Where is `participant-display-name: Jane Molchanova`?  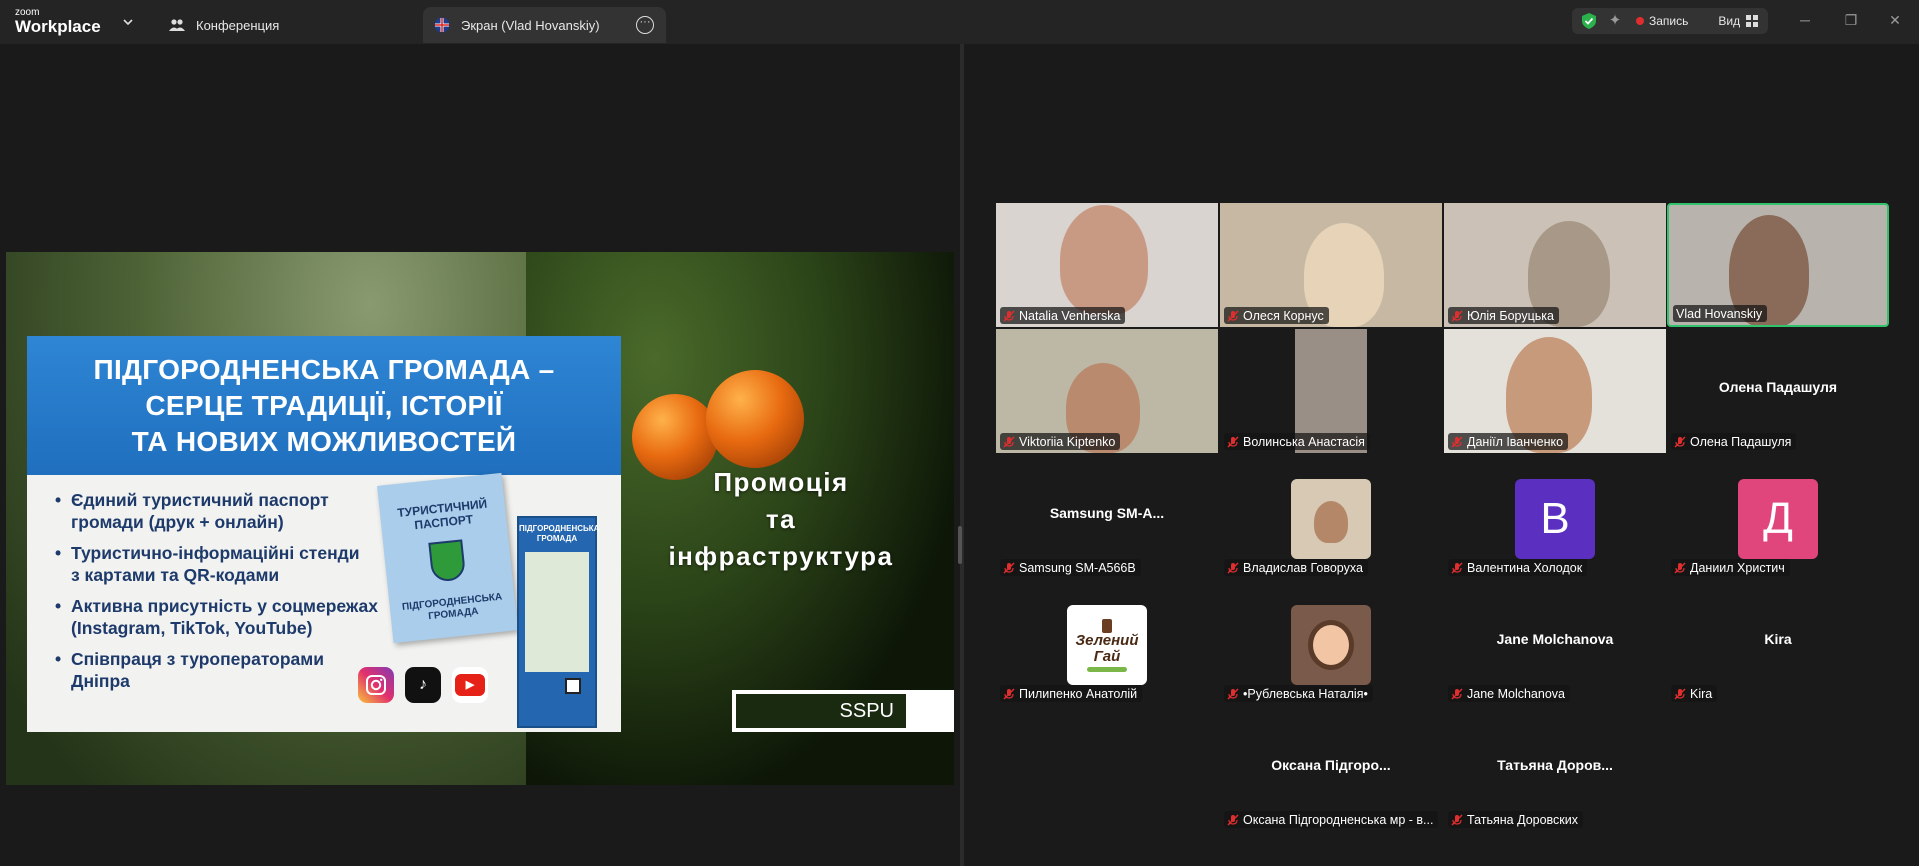 participant-display-name: Jane Molchanova is located at coordinates (1555, 639).